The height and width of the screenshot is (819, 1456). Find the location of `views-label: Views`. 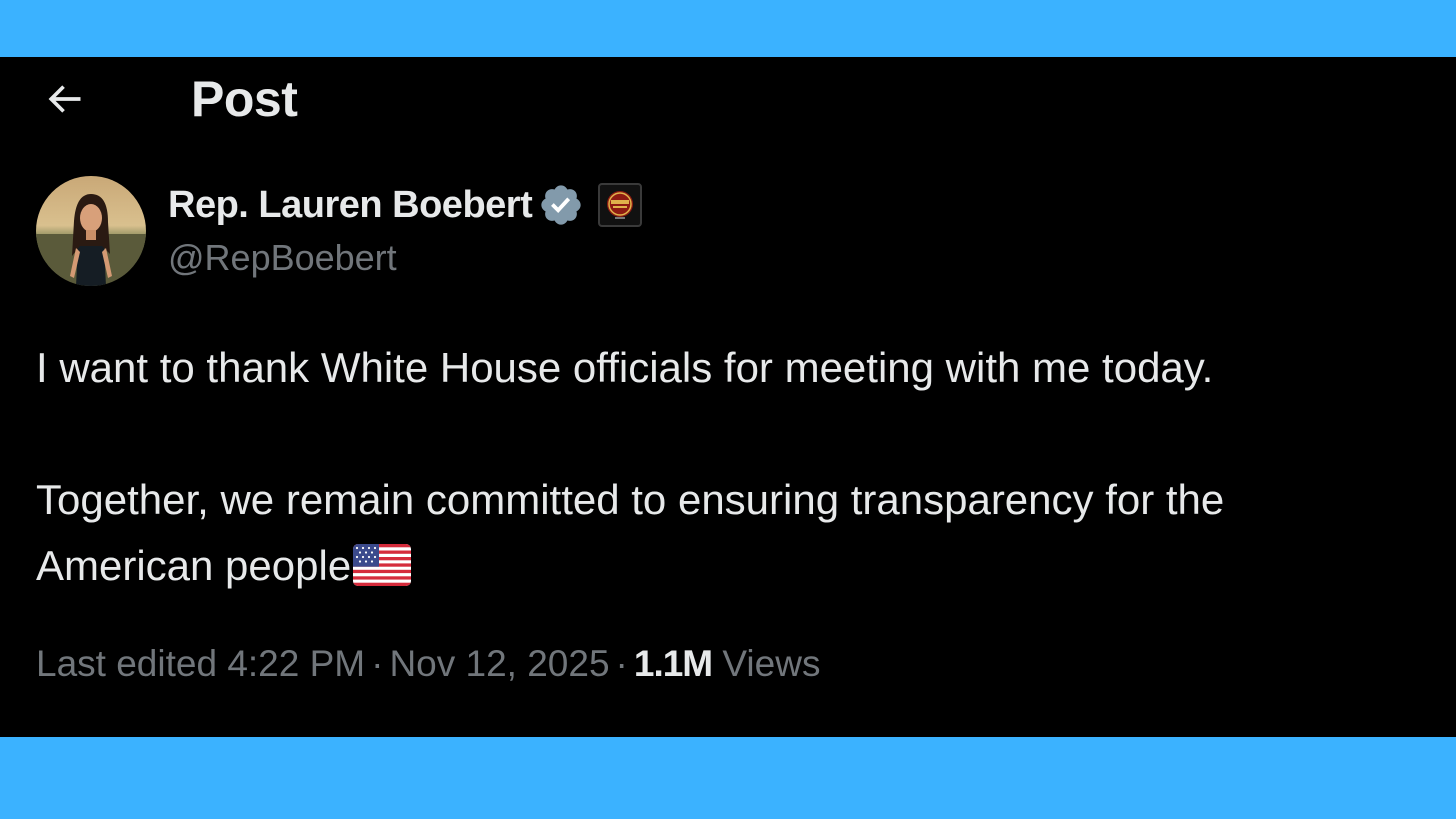

views-label: Views is located at coordinates (771, 663).